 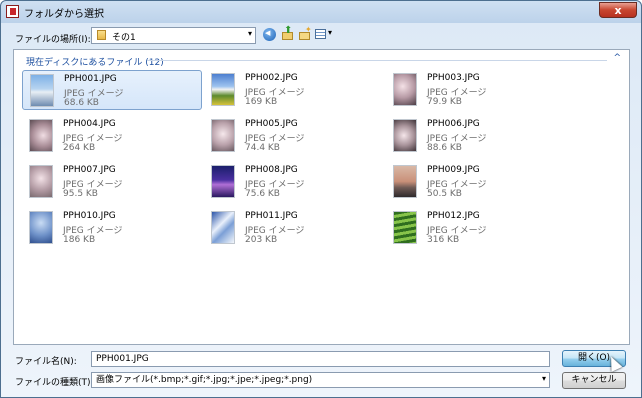 I want to click on new-folder-icon, so click(x=305, y=33).